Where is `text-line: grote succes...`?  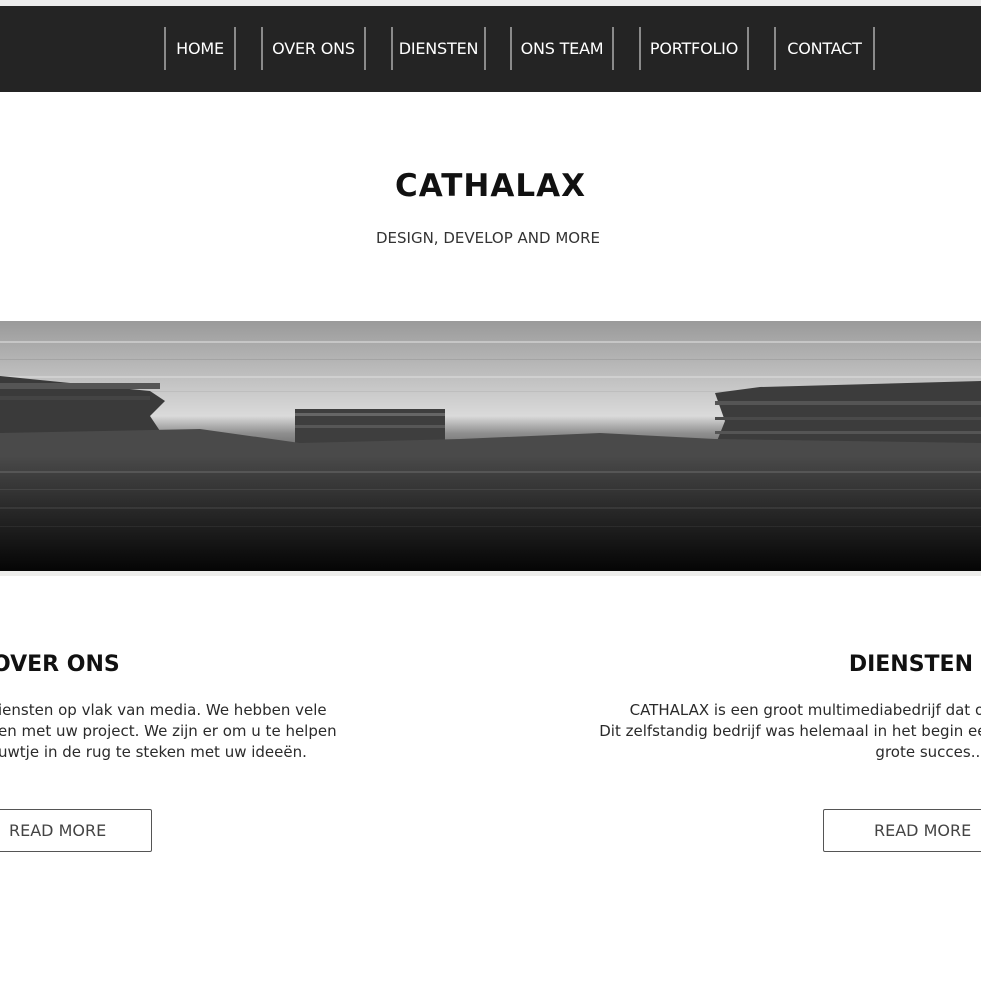
text-line: grote succes... is located at coordinates (928, 752).